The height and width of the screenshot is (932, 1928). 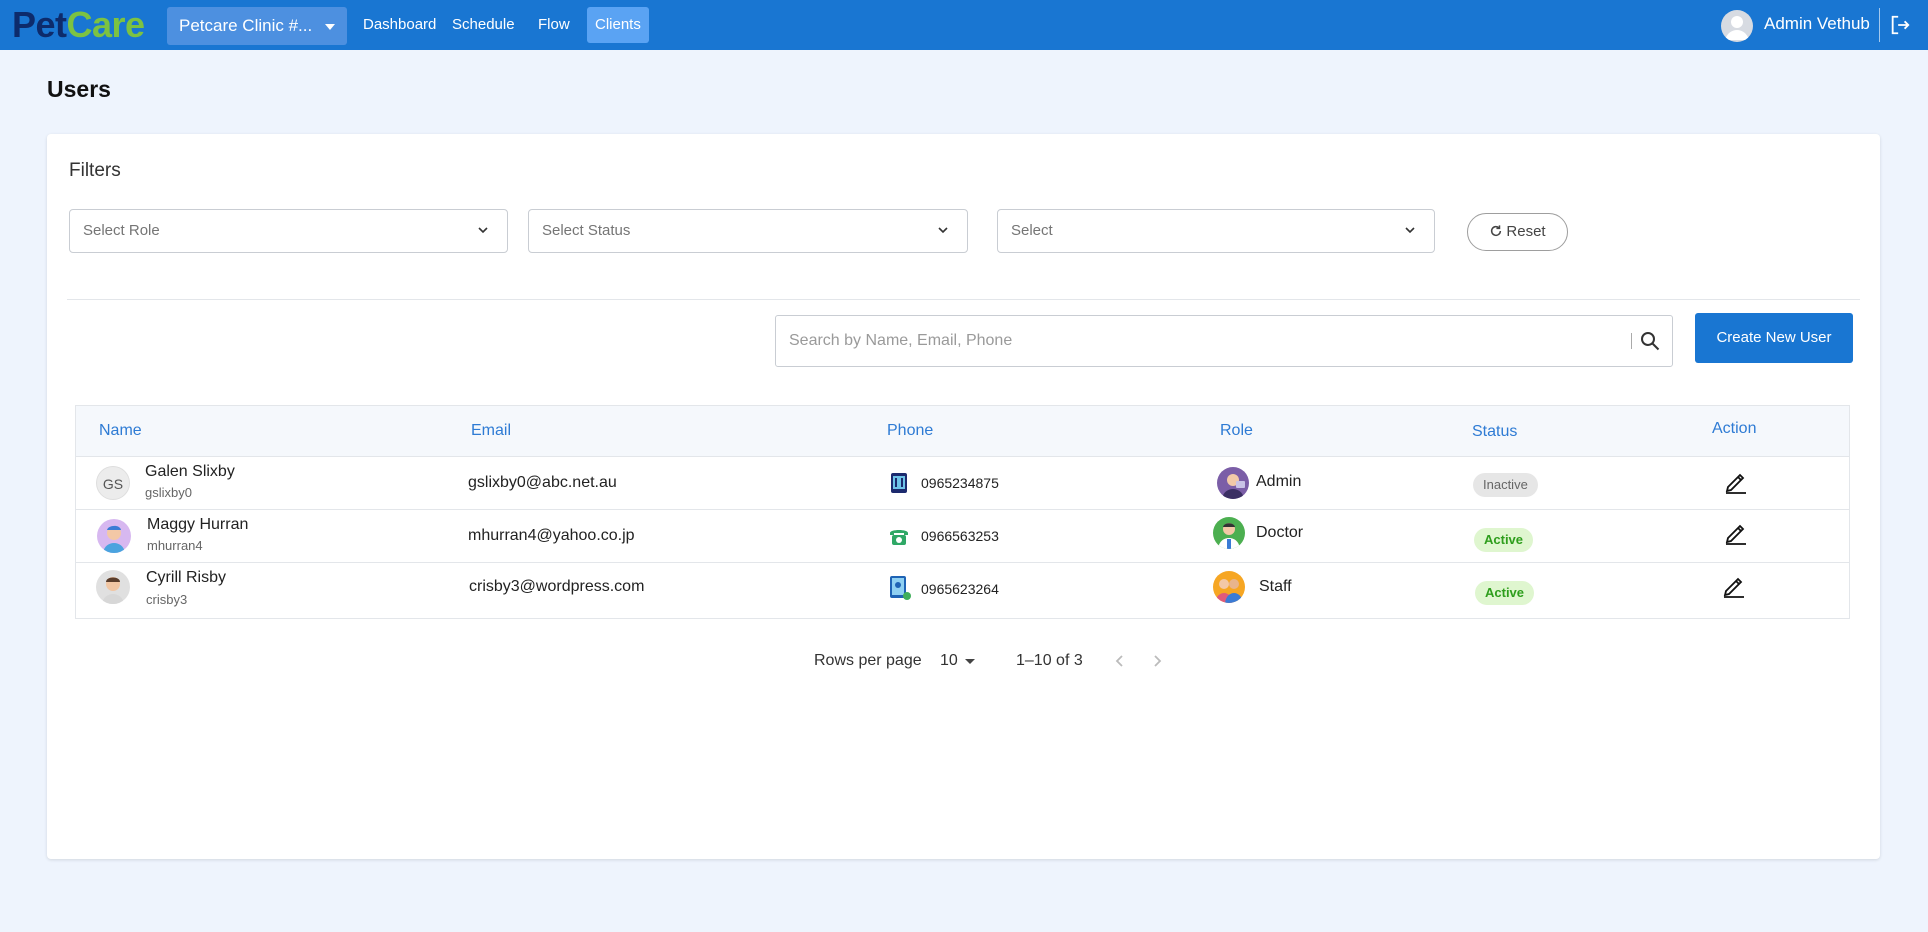 I want to click on column-header-email: Email, so click(x=491, y=431).